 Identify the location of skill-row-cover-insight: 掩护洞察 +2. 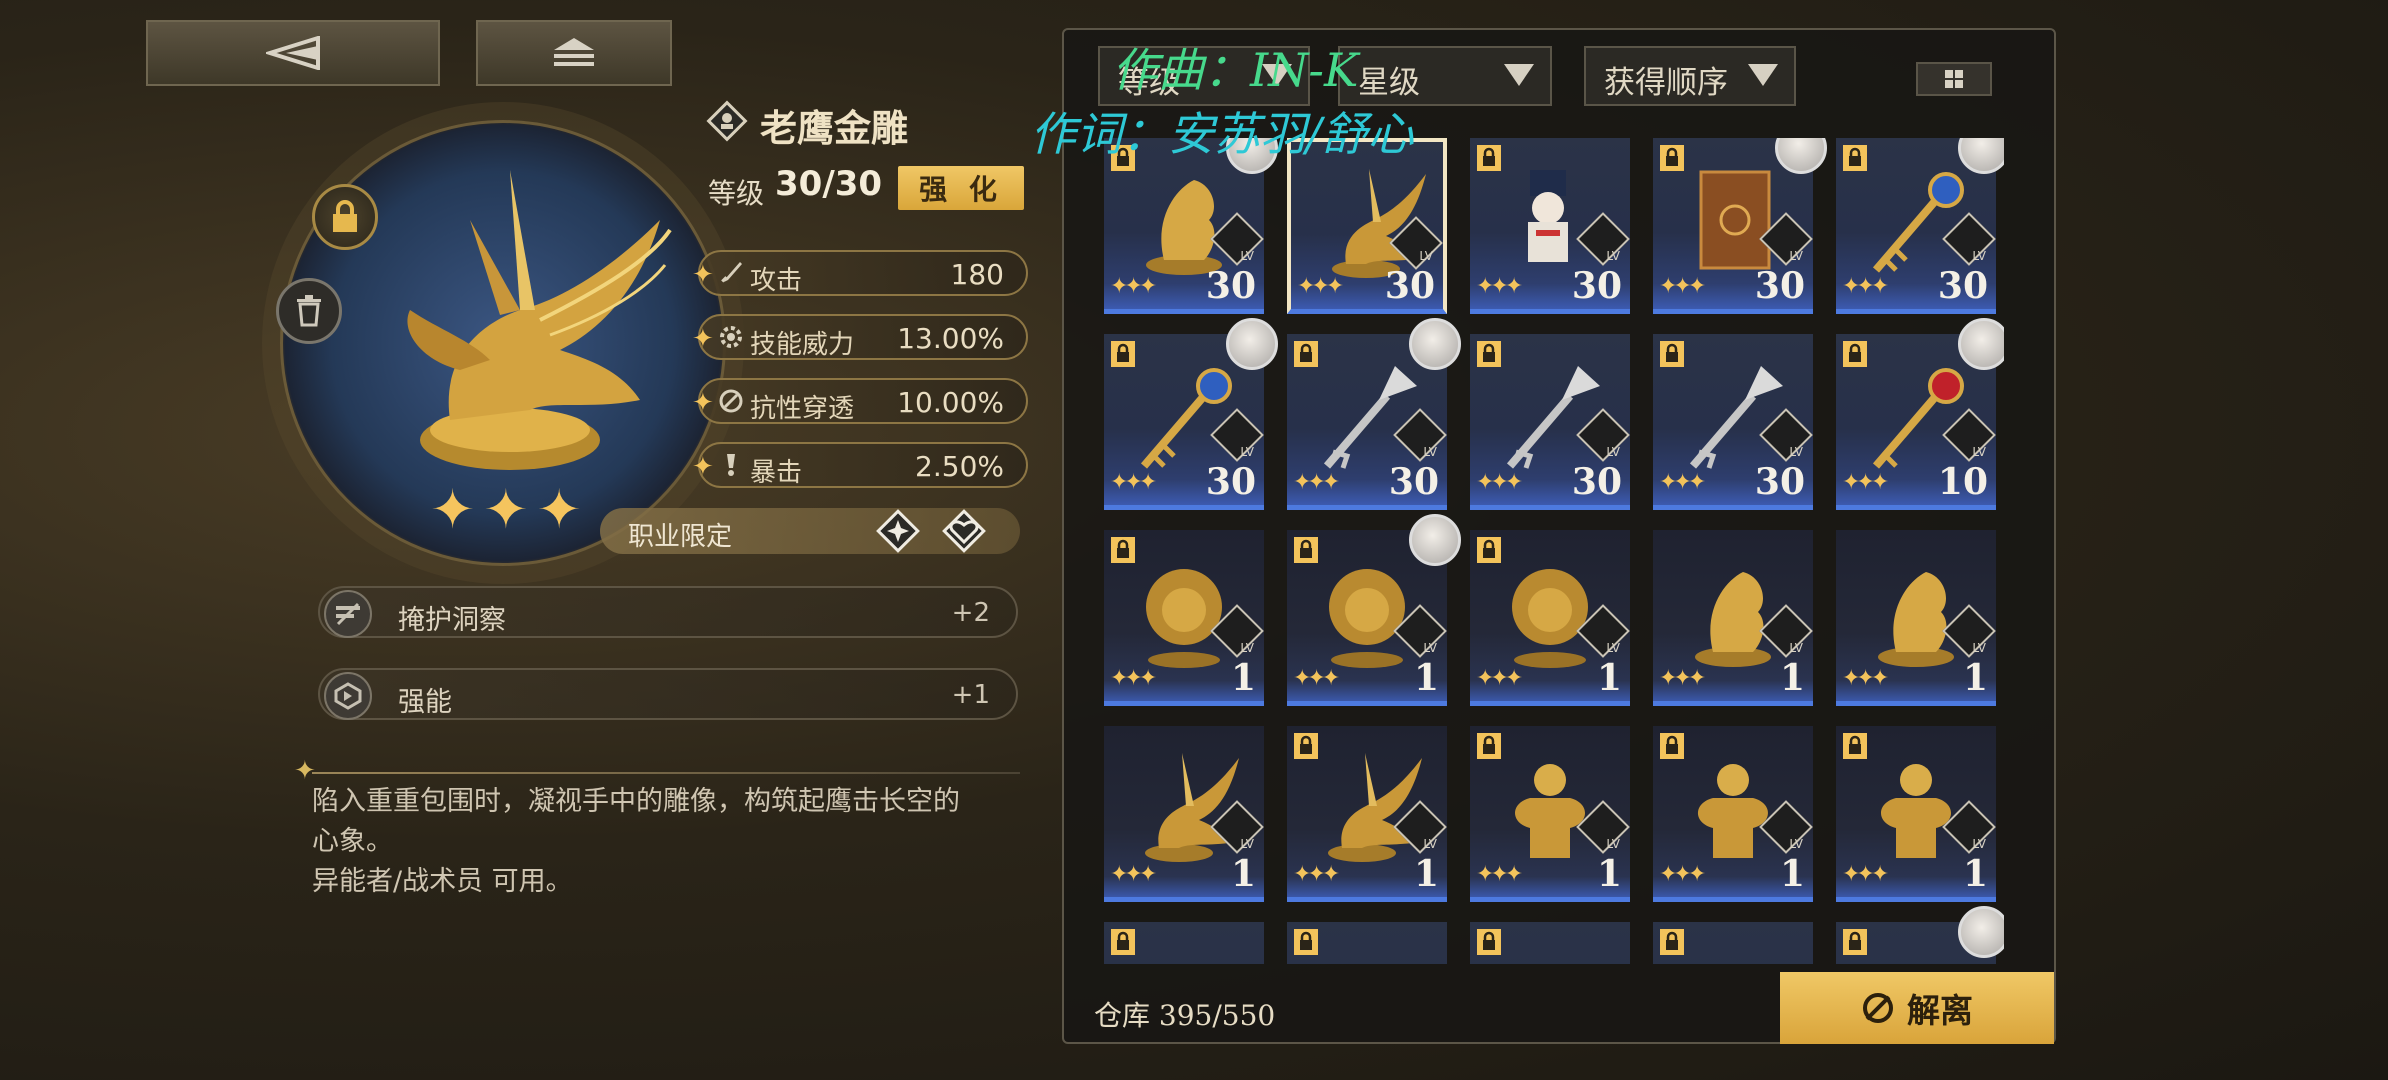
(668, 612).